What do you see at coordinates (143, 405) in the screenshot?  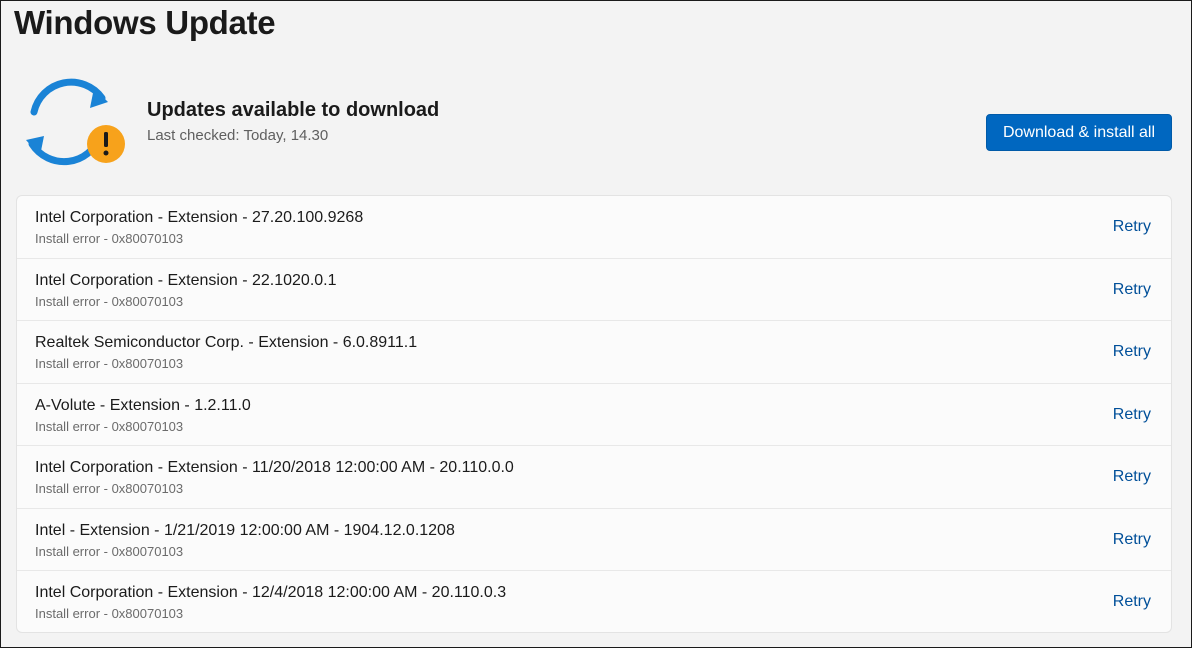 I see `update-name: A-Volute - Extension - 1.2.11.0` at bounding box center [143, 405].